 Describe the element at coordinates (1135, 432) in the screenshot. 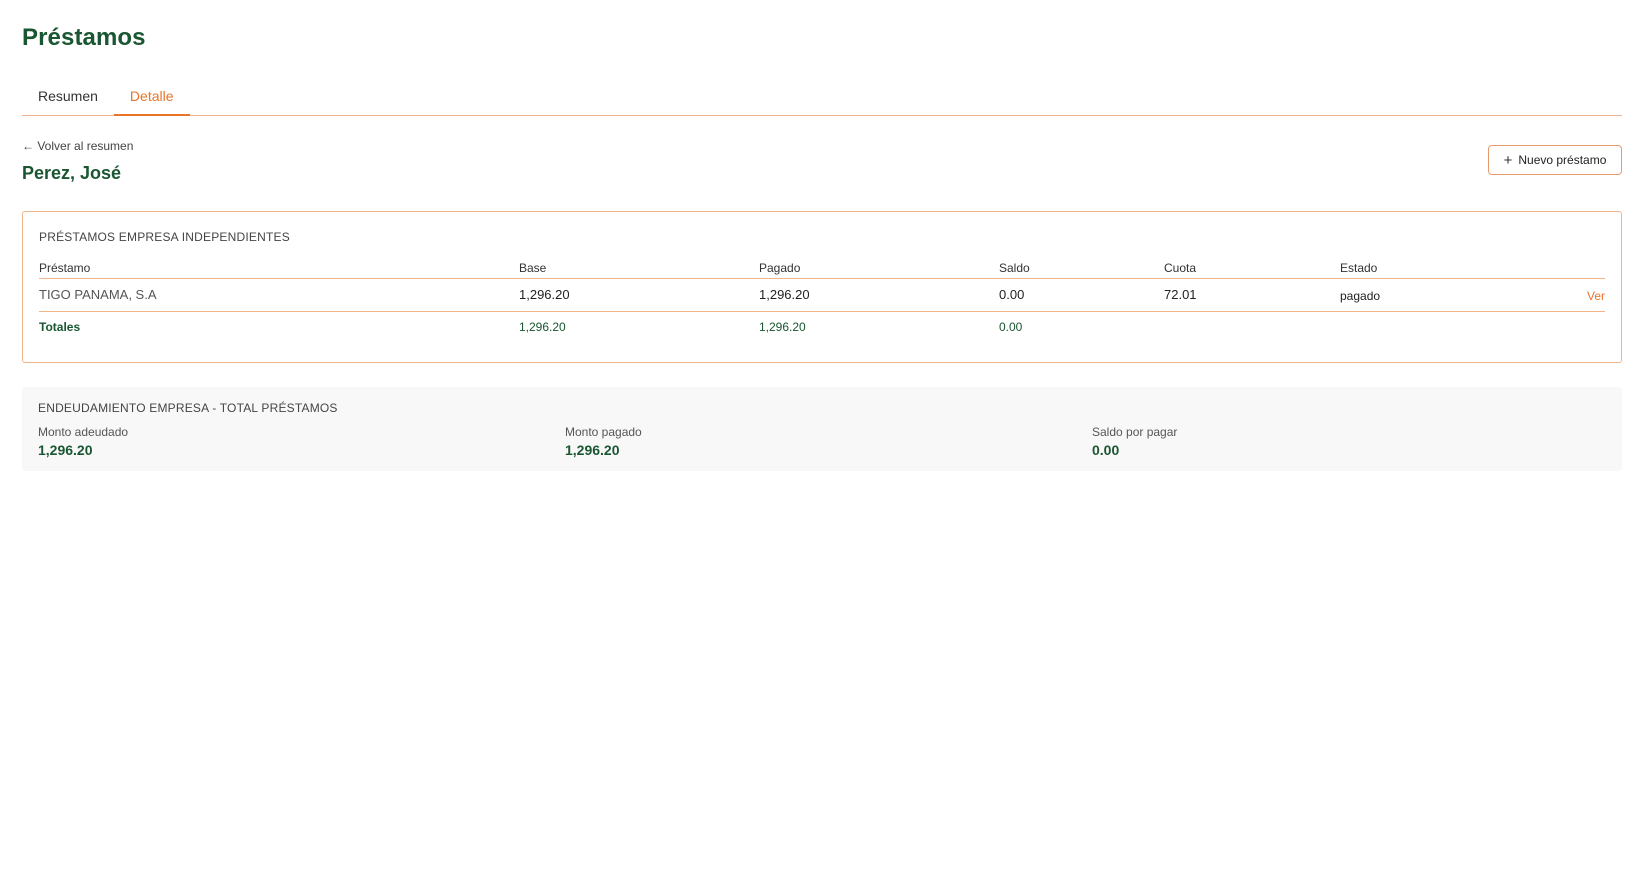

I see `metric-label: Saldo por pagar` at that location.